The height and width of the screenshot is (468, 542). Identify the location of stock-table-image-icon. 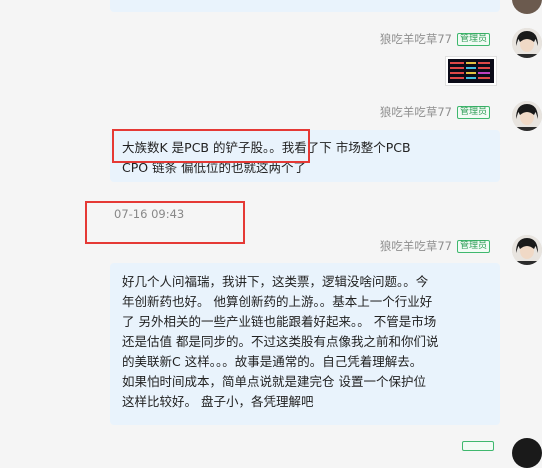
(471, 71).